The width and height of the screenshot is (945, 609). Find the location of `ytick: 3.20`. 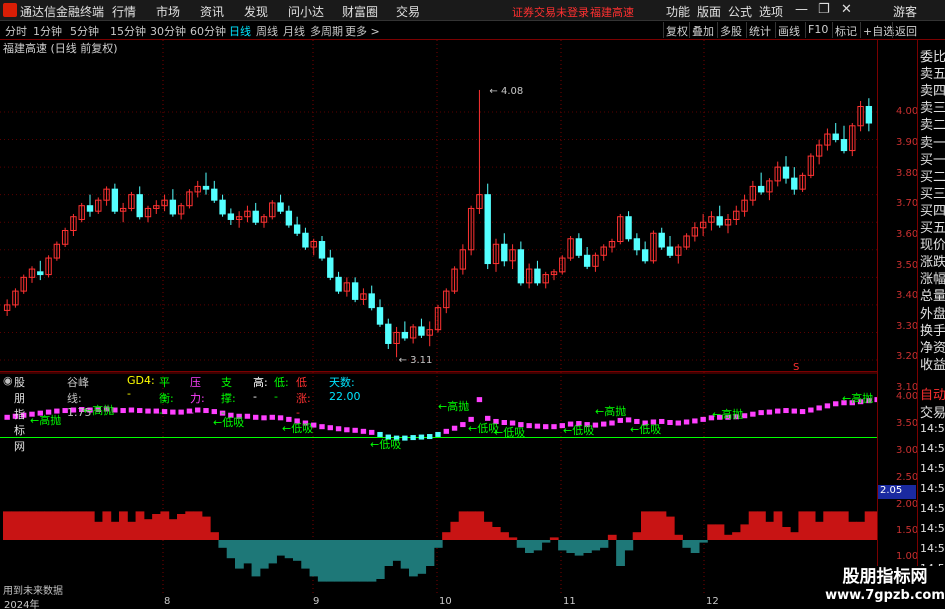

ytick: 3.20 is located at coordinates (907, 356).